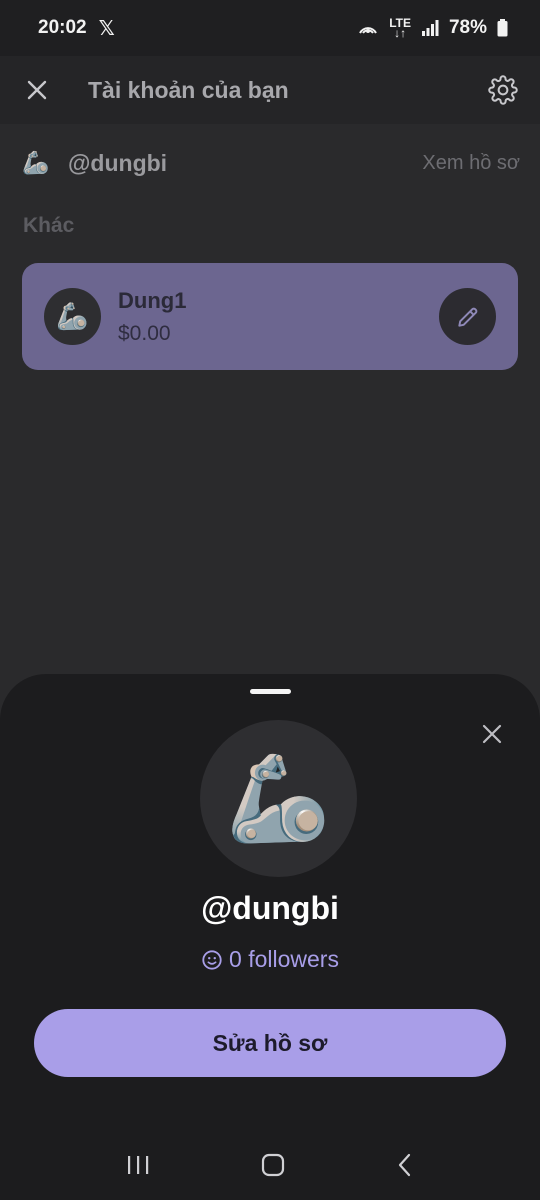 This screenshot has width=540, height=1200. I want to click on profile-handle: @dungbi, so click(118, 162).